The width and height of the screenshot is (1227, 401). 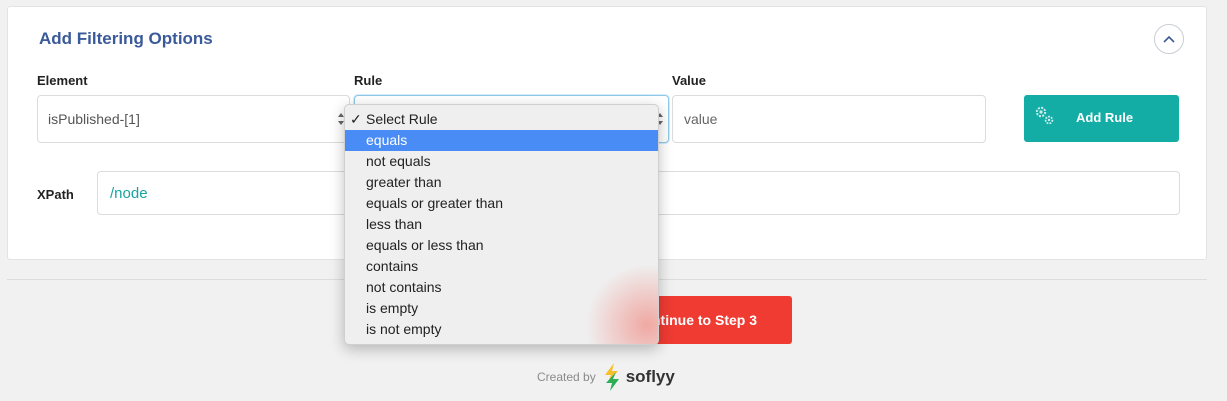 What do you see at coordinates (356, 119) in the screenshot?
I see `checkmark-icon: ✓` at bounding box center [356, 119].